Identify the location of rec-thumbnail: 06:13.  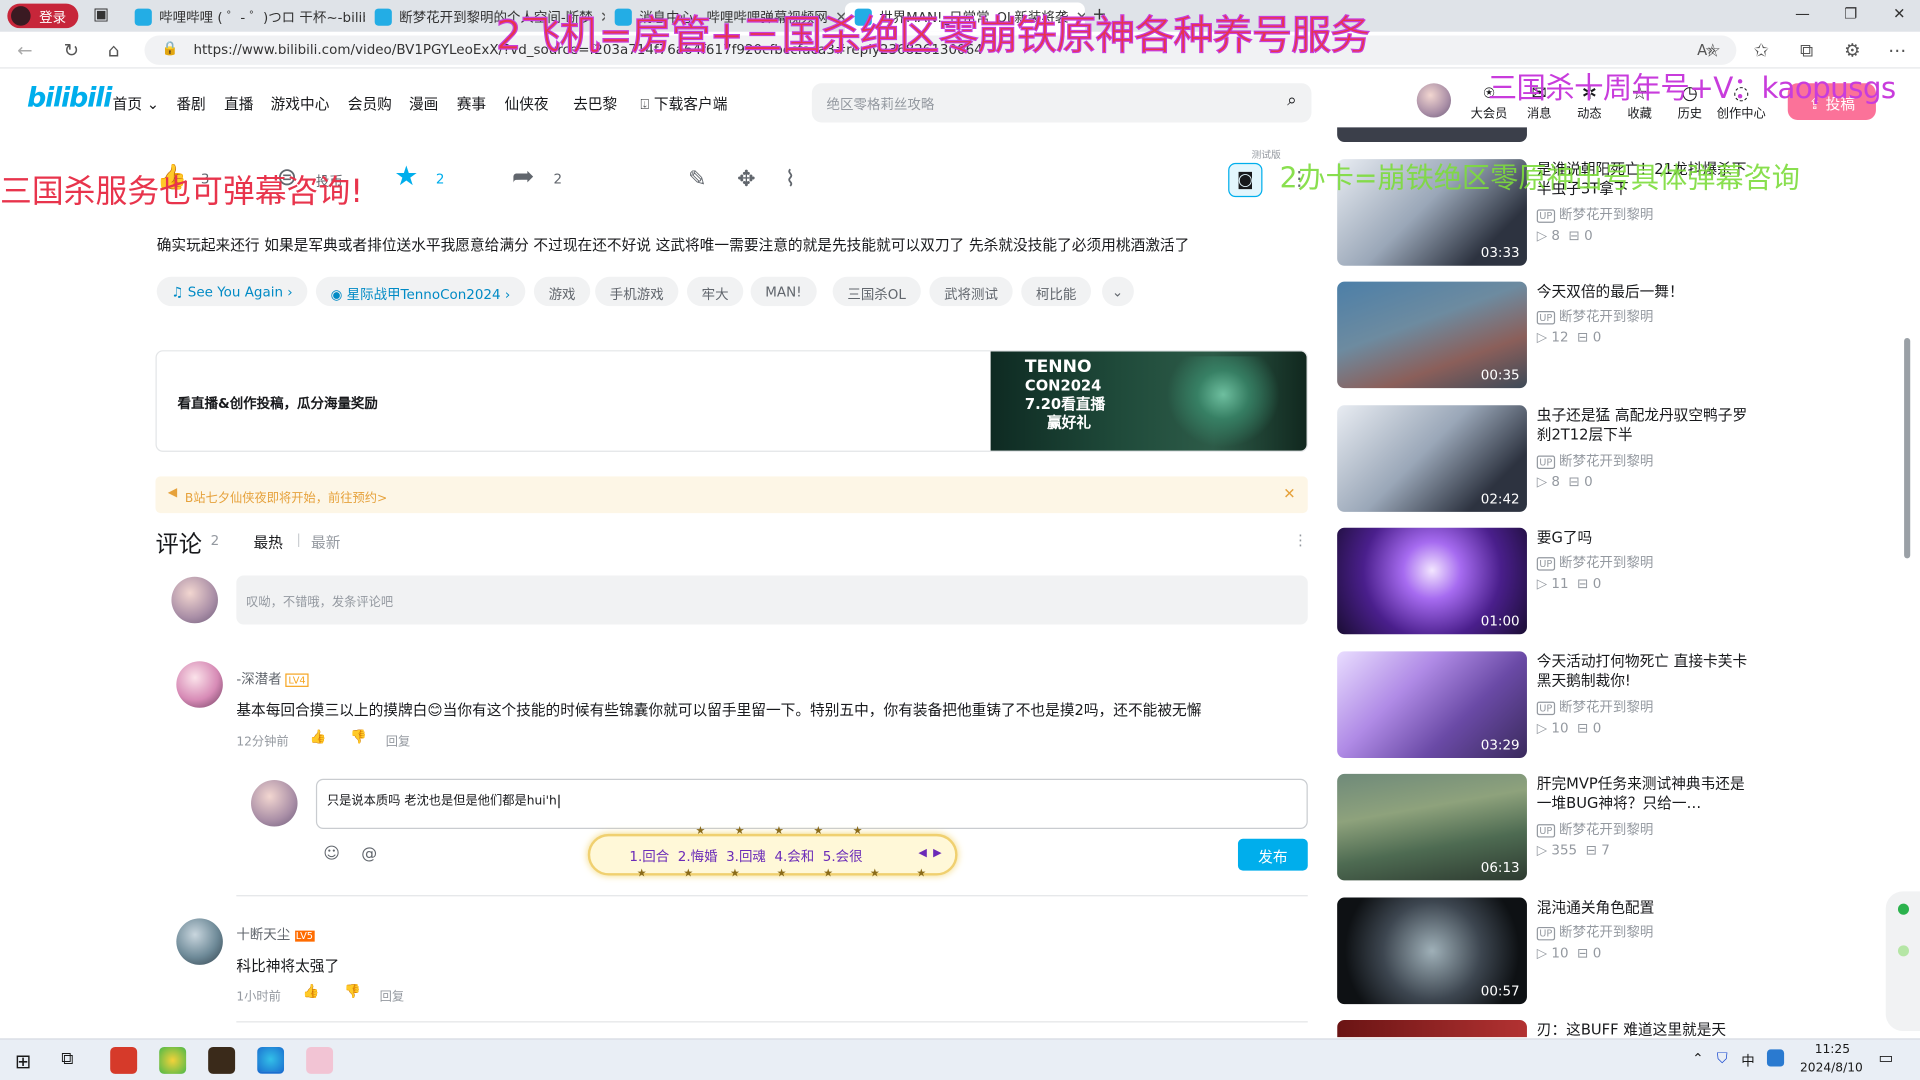
(1432, 827).